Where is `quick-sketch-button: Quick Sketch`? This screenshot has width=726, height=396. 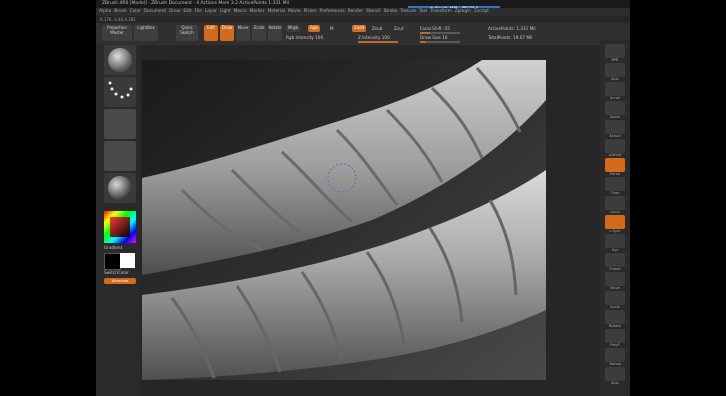 quick-sketch-button: Quick Sketch is located at coordinates (187, 33).